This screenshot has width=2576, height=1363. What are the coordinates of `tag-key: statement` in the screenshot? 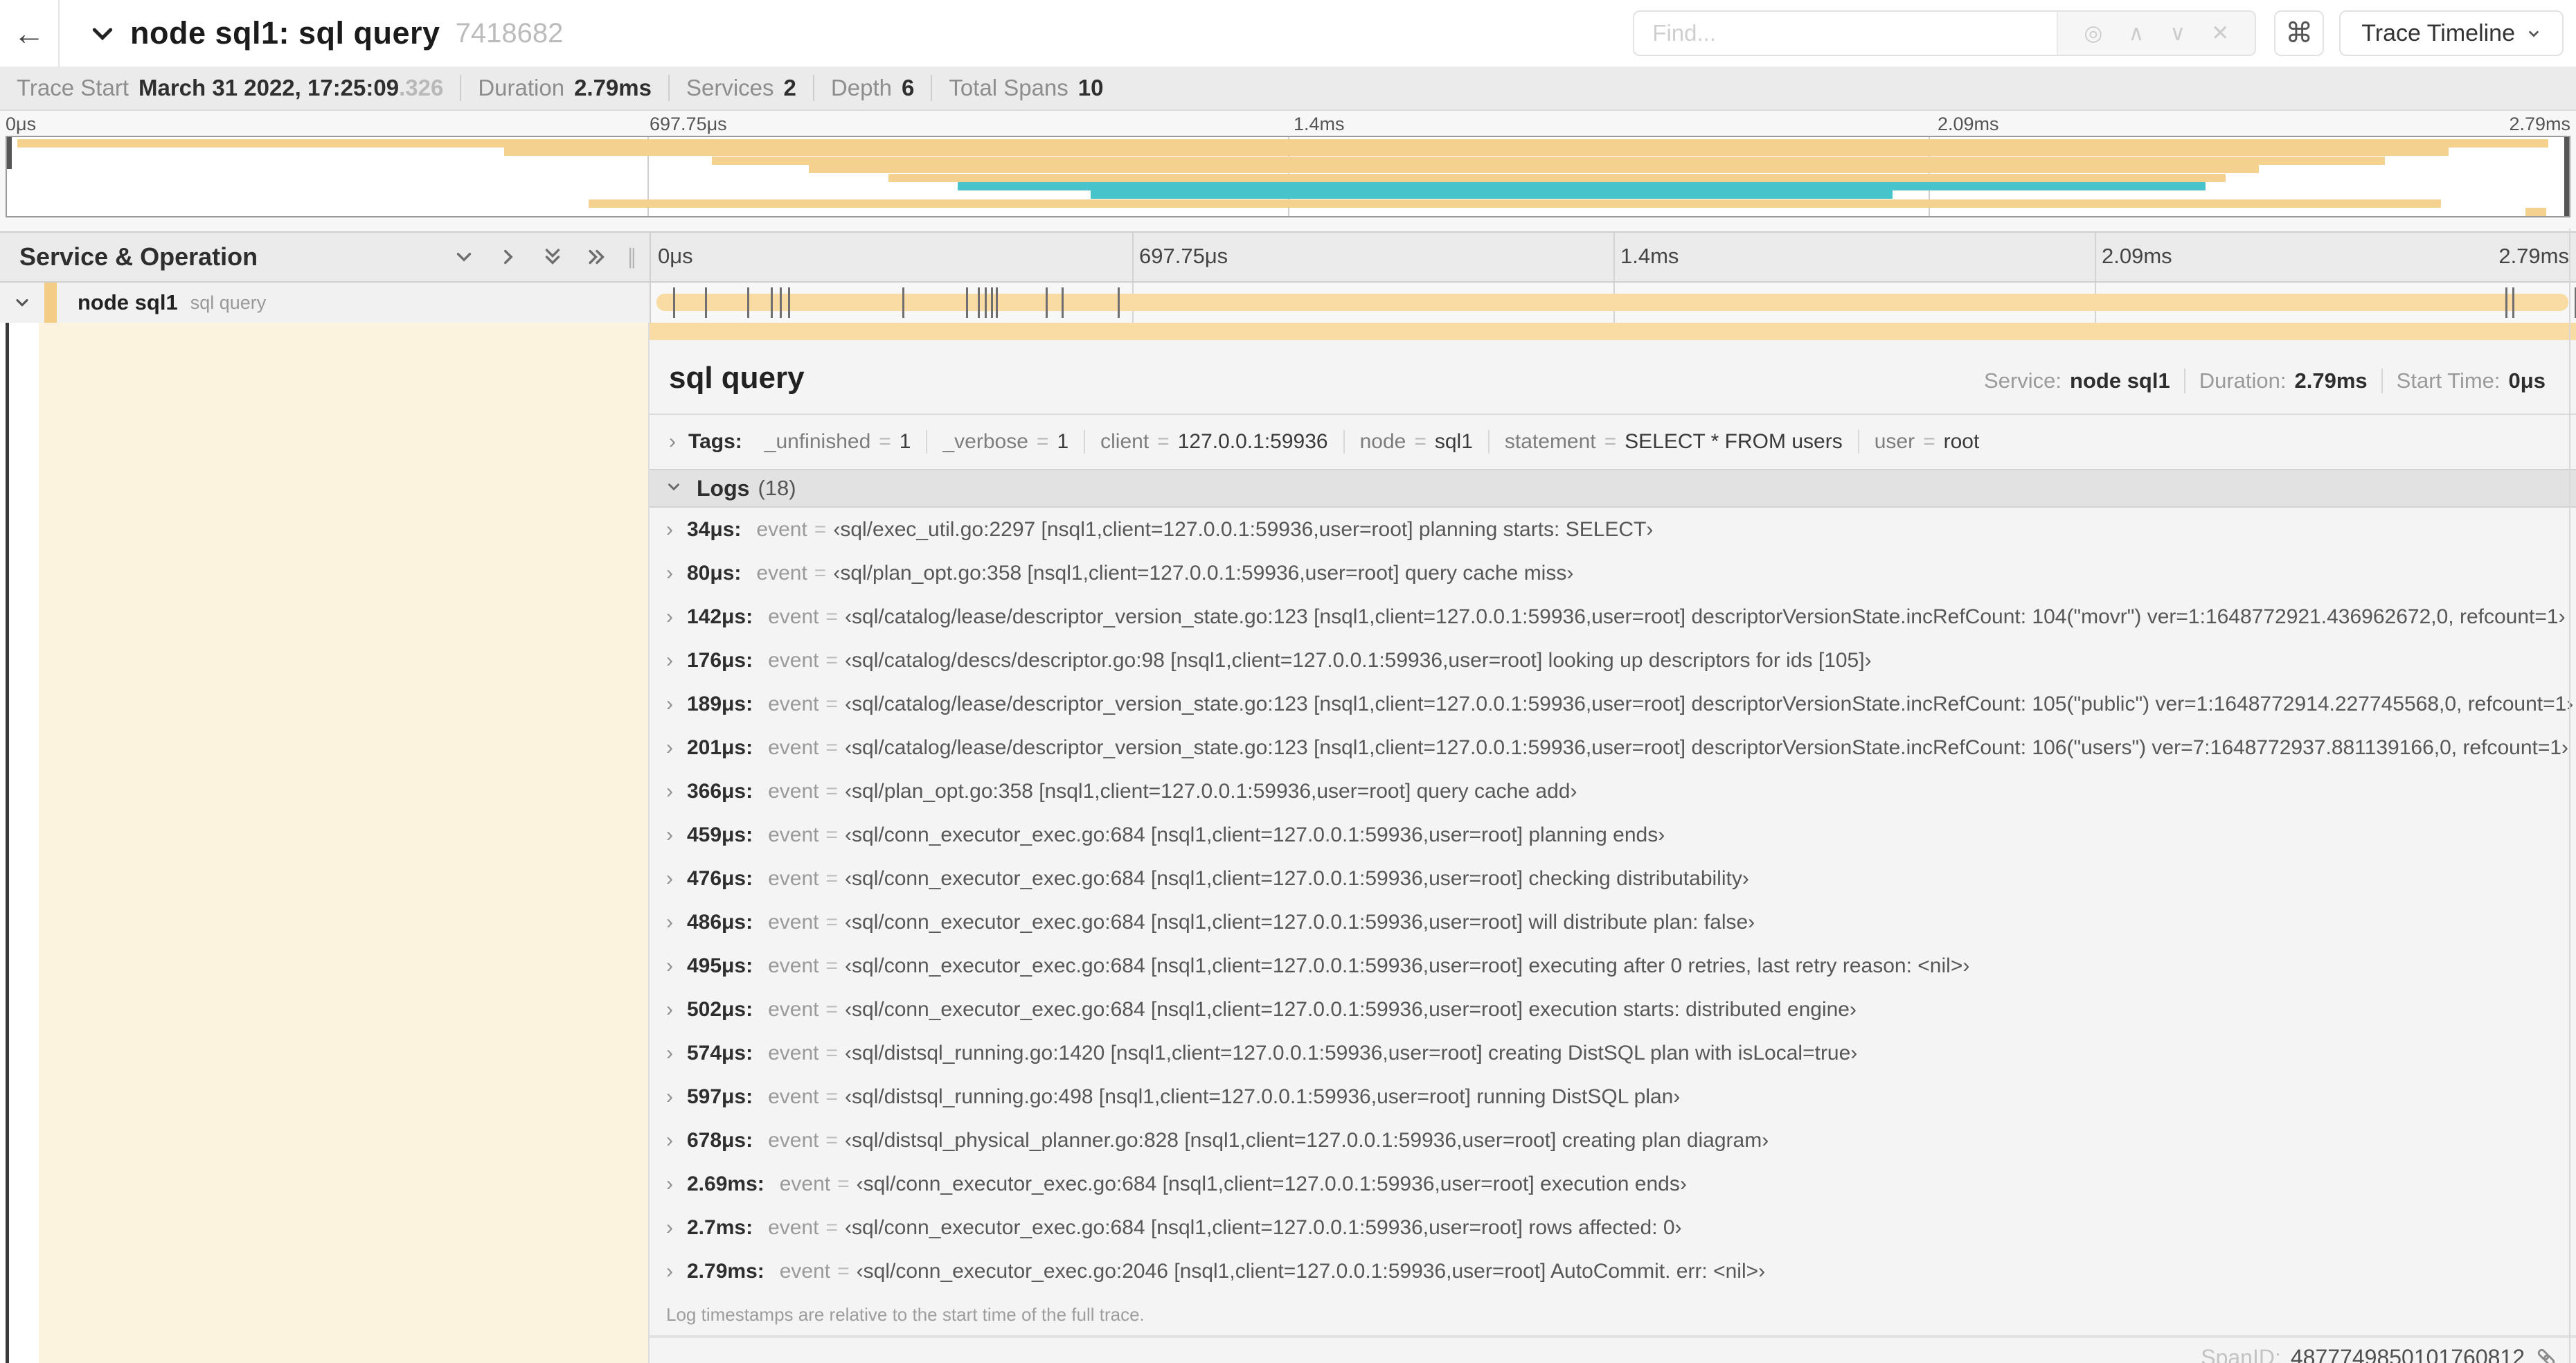 It's located at (1550, 442).